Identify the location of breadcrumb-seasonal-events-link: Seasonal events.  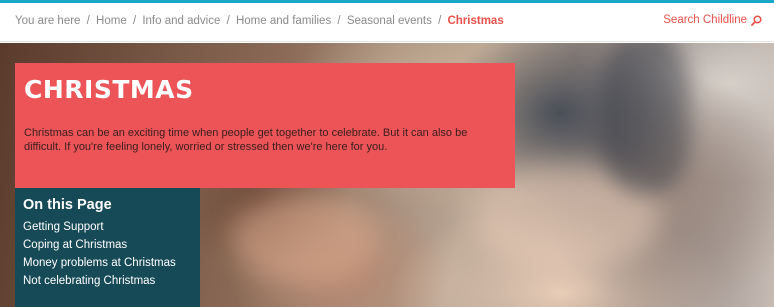
(389, 21).